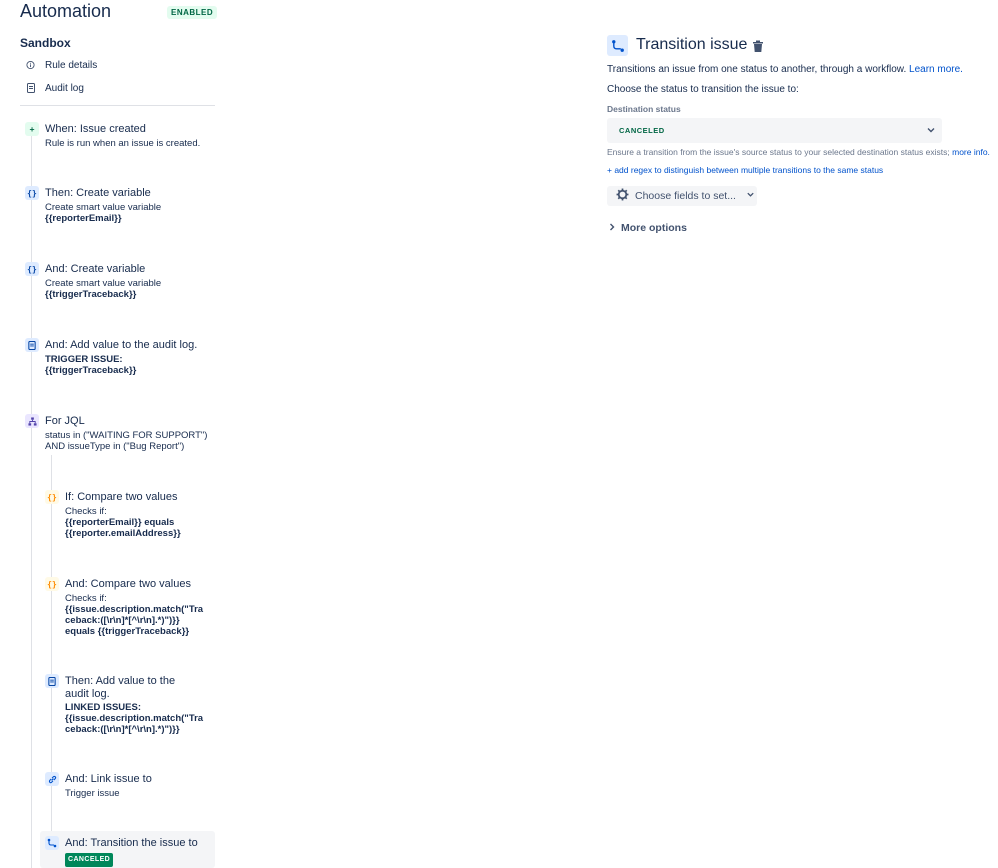 Image resolution: width=998 pixels, height=868 pixels. What do you see at coordinates (31, 502) in the screenshot?
I see `timeline-line` at bounding box center [31, 502].